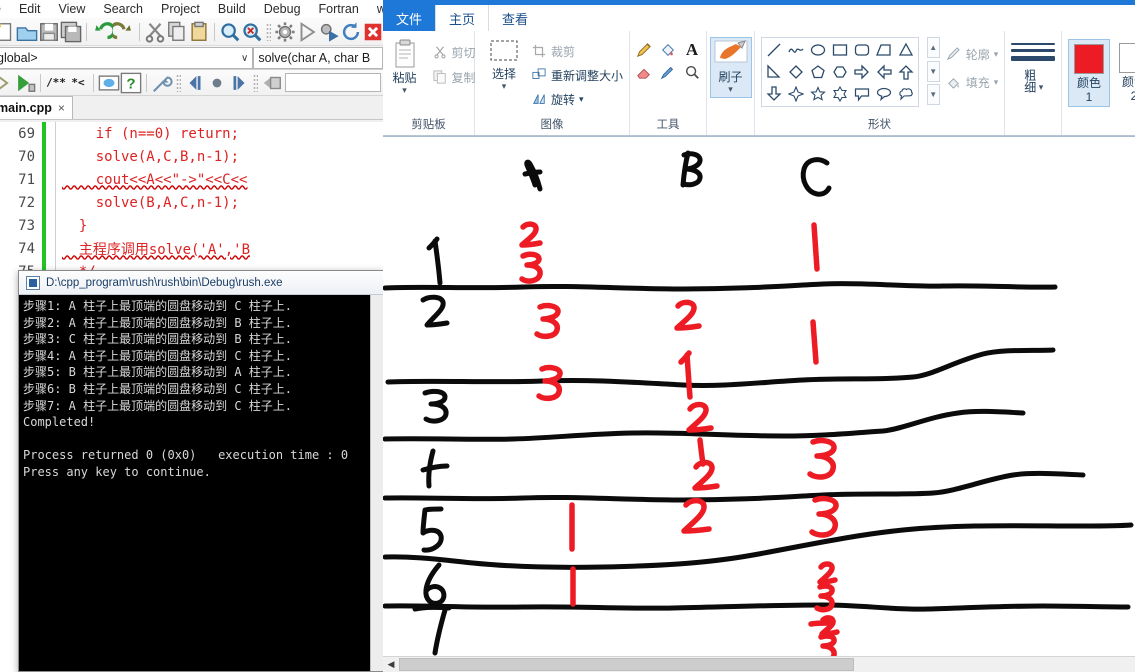 This screenshot has width=1135, height=672. Describe the element at coordinates (329, 32) in the screenshot. I see `build-and-run-icon` at that location.